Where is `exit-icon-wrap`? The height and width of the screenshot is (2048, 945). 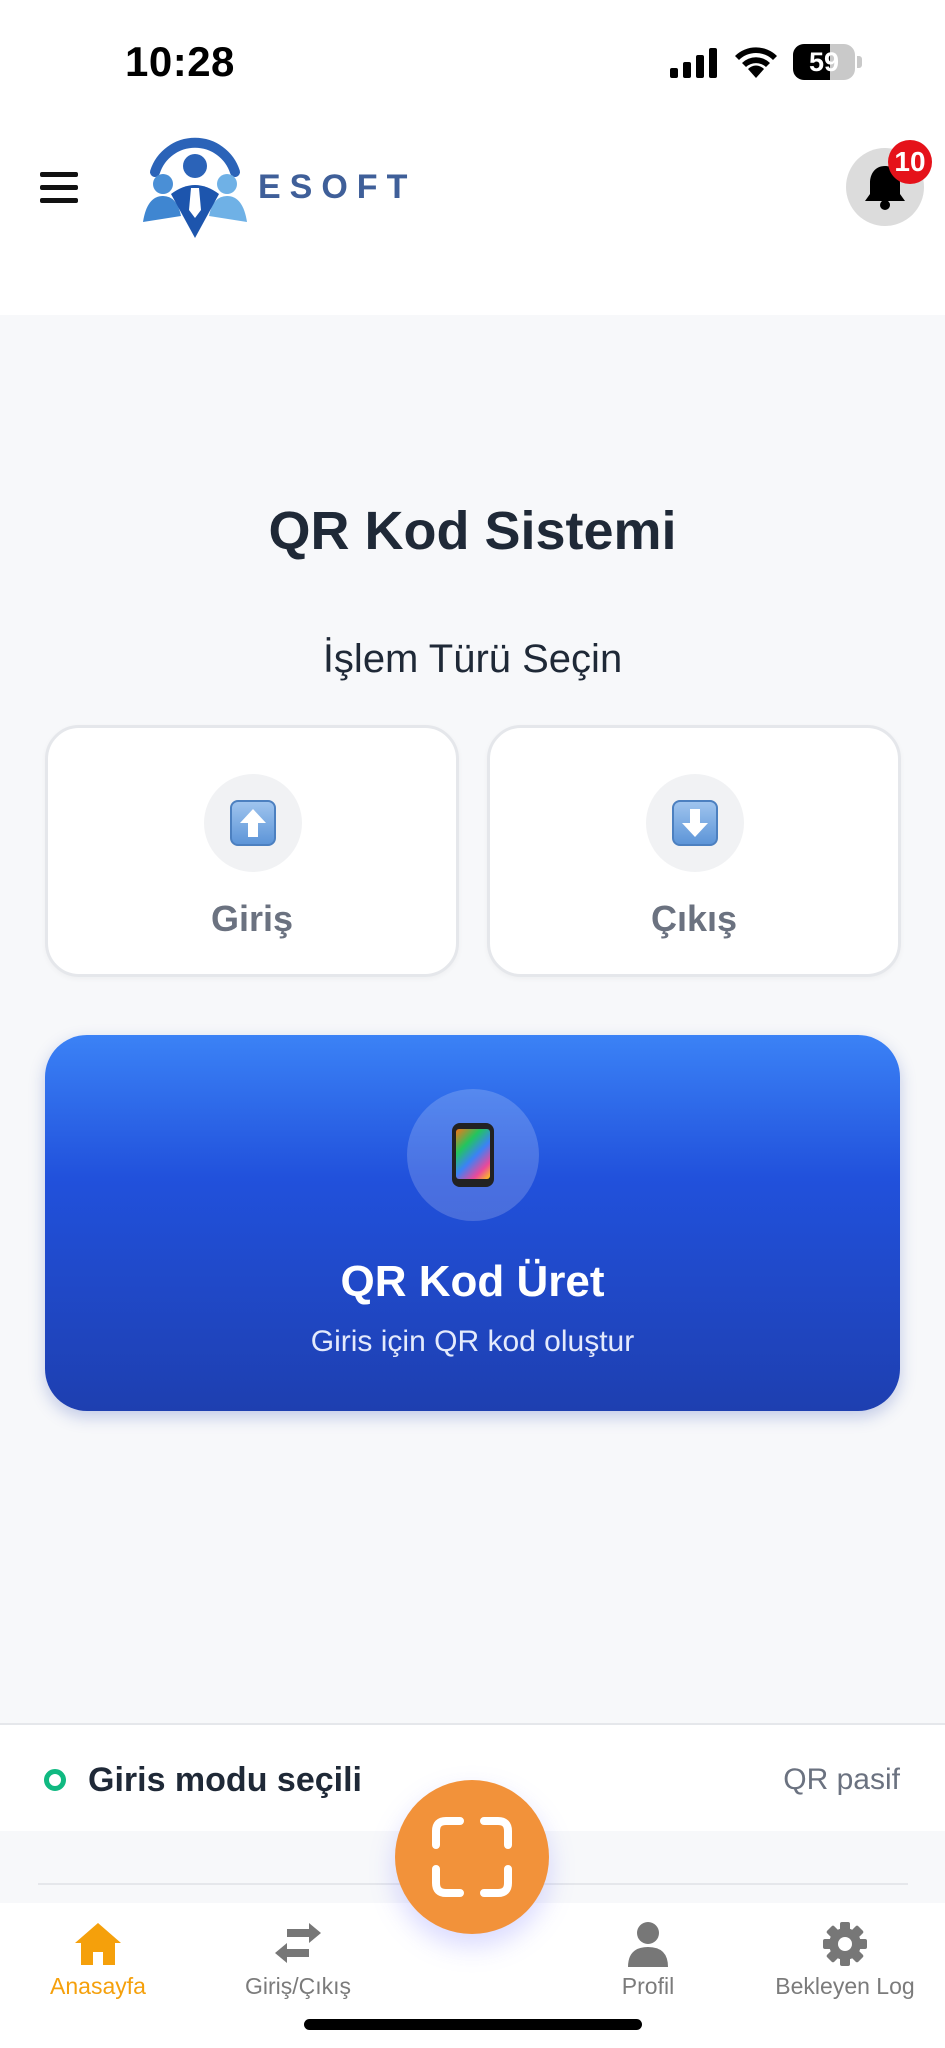 exit-icon-wrap is located at coordinates (695, 823).